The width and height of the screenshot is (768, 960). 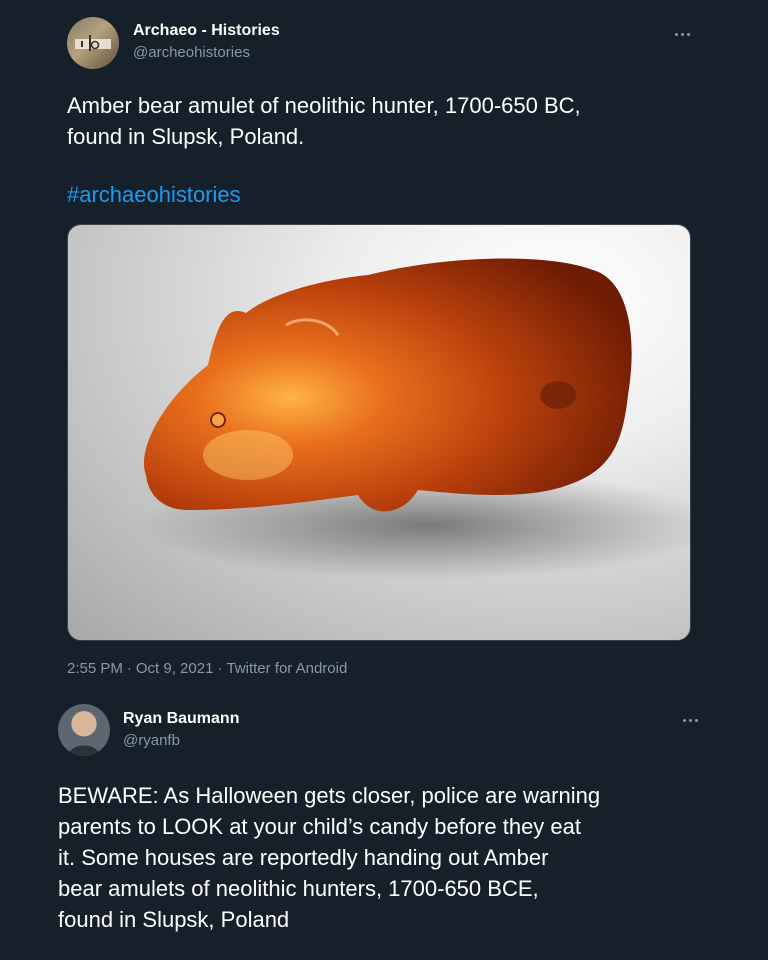 What do you see at coordinates (151, 740) in the screenshot?
I see `author-handle: @ryanfb` at bounding box center [151, 740].